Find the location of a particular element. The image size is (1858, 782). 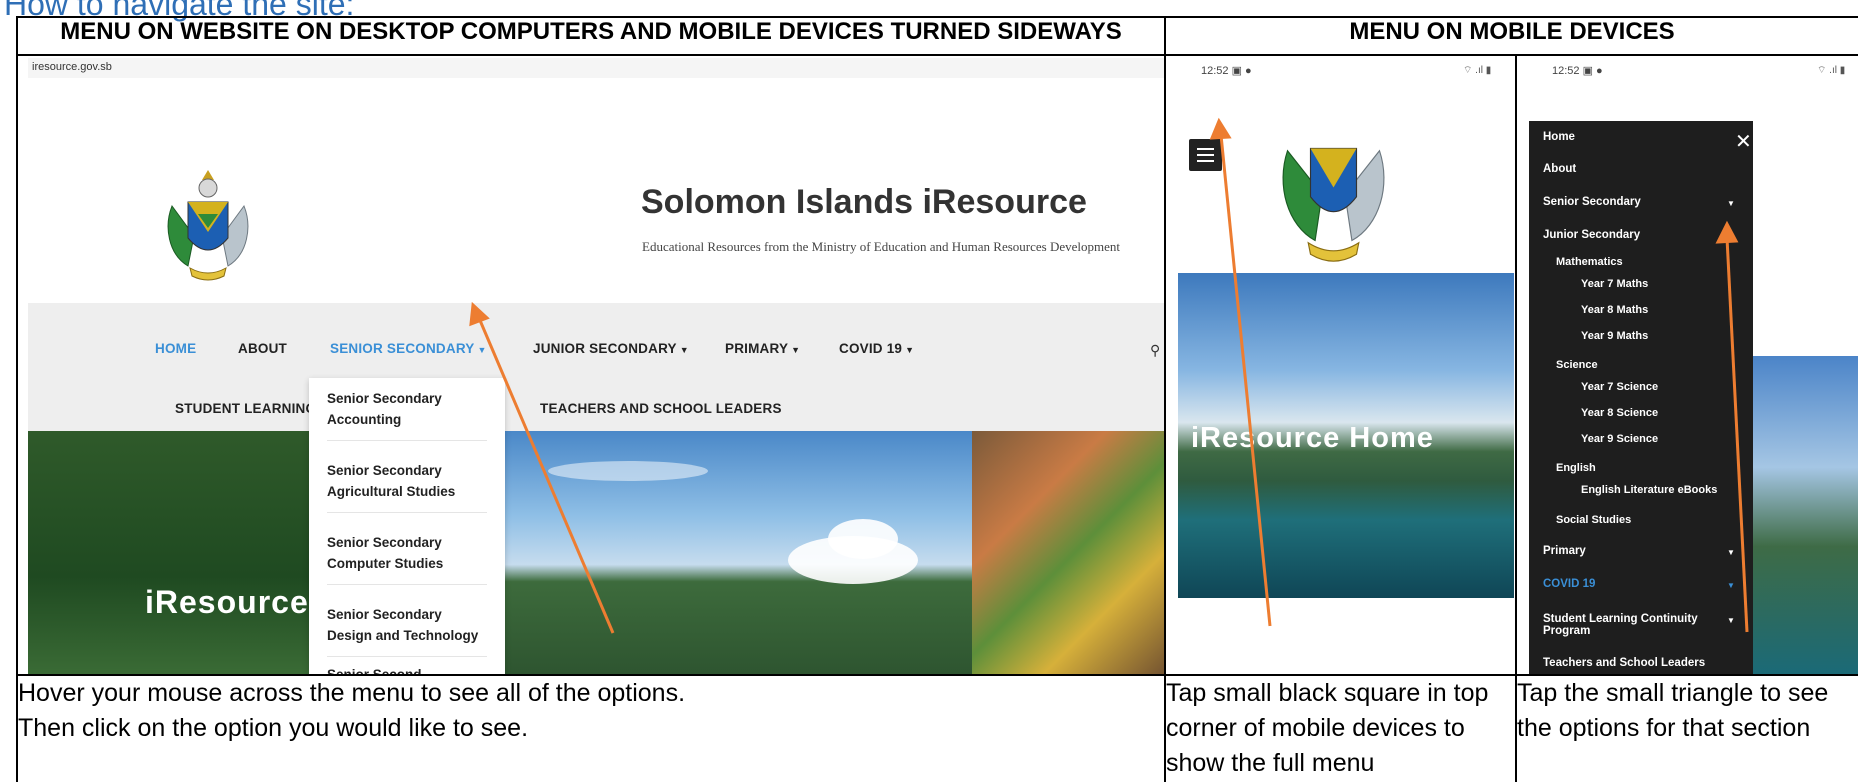

menu-year9-science: Year 9 Science is located at coordinates (1619, 439).